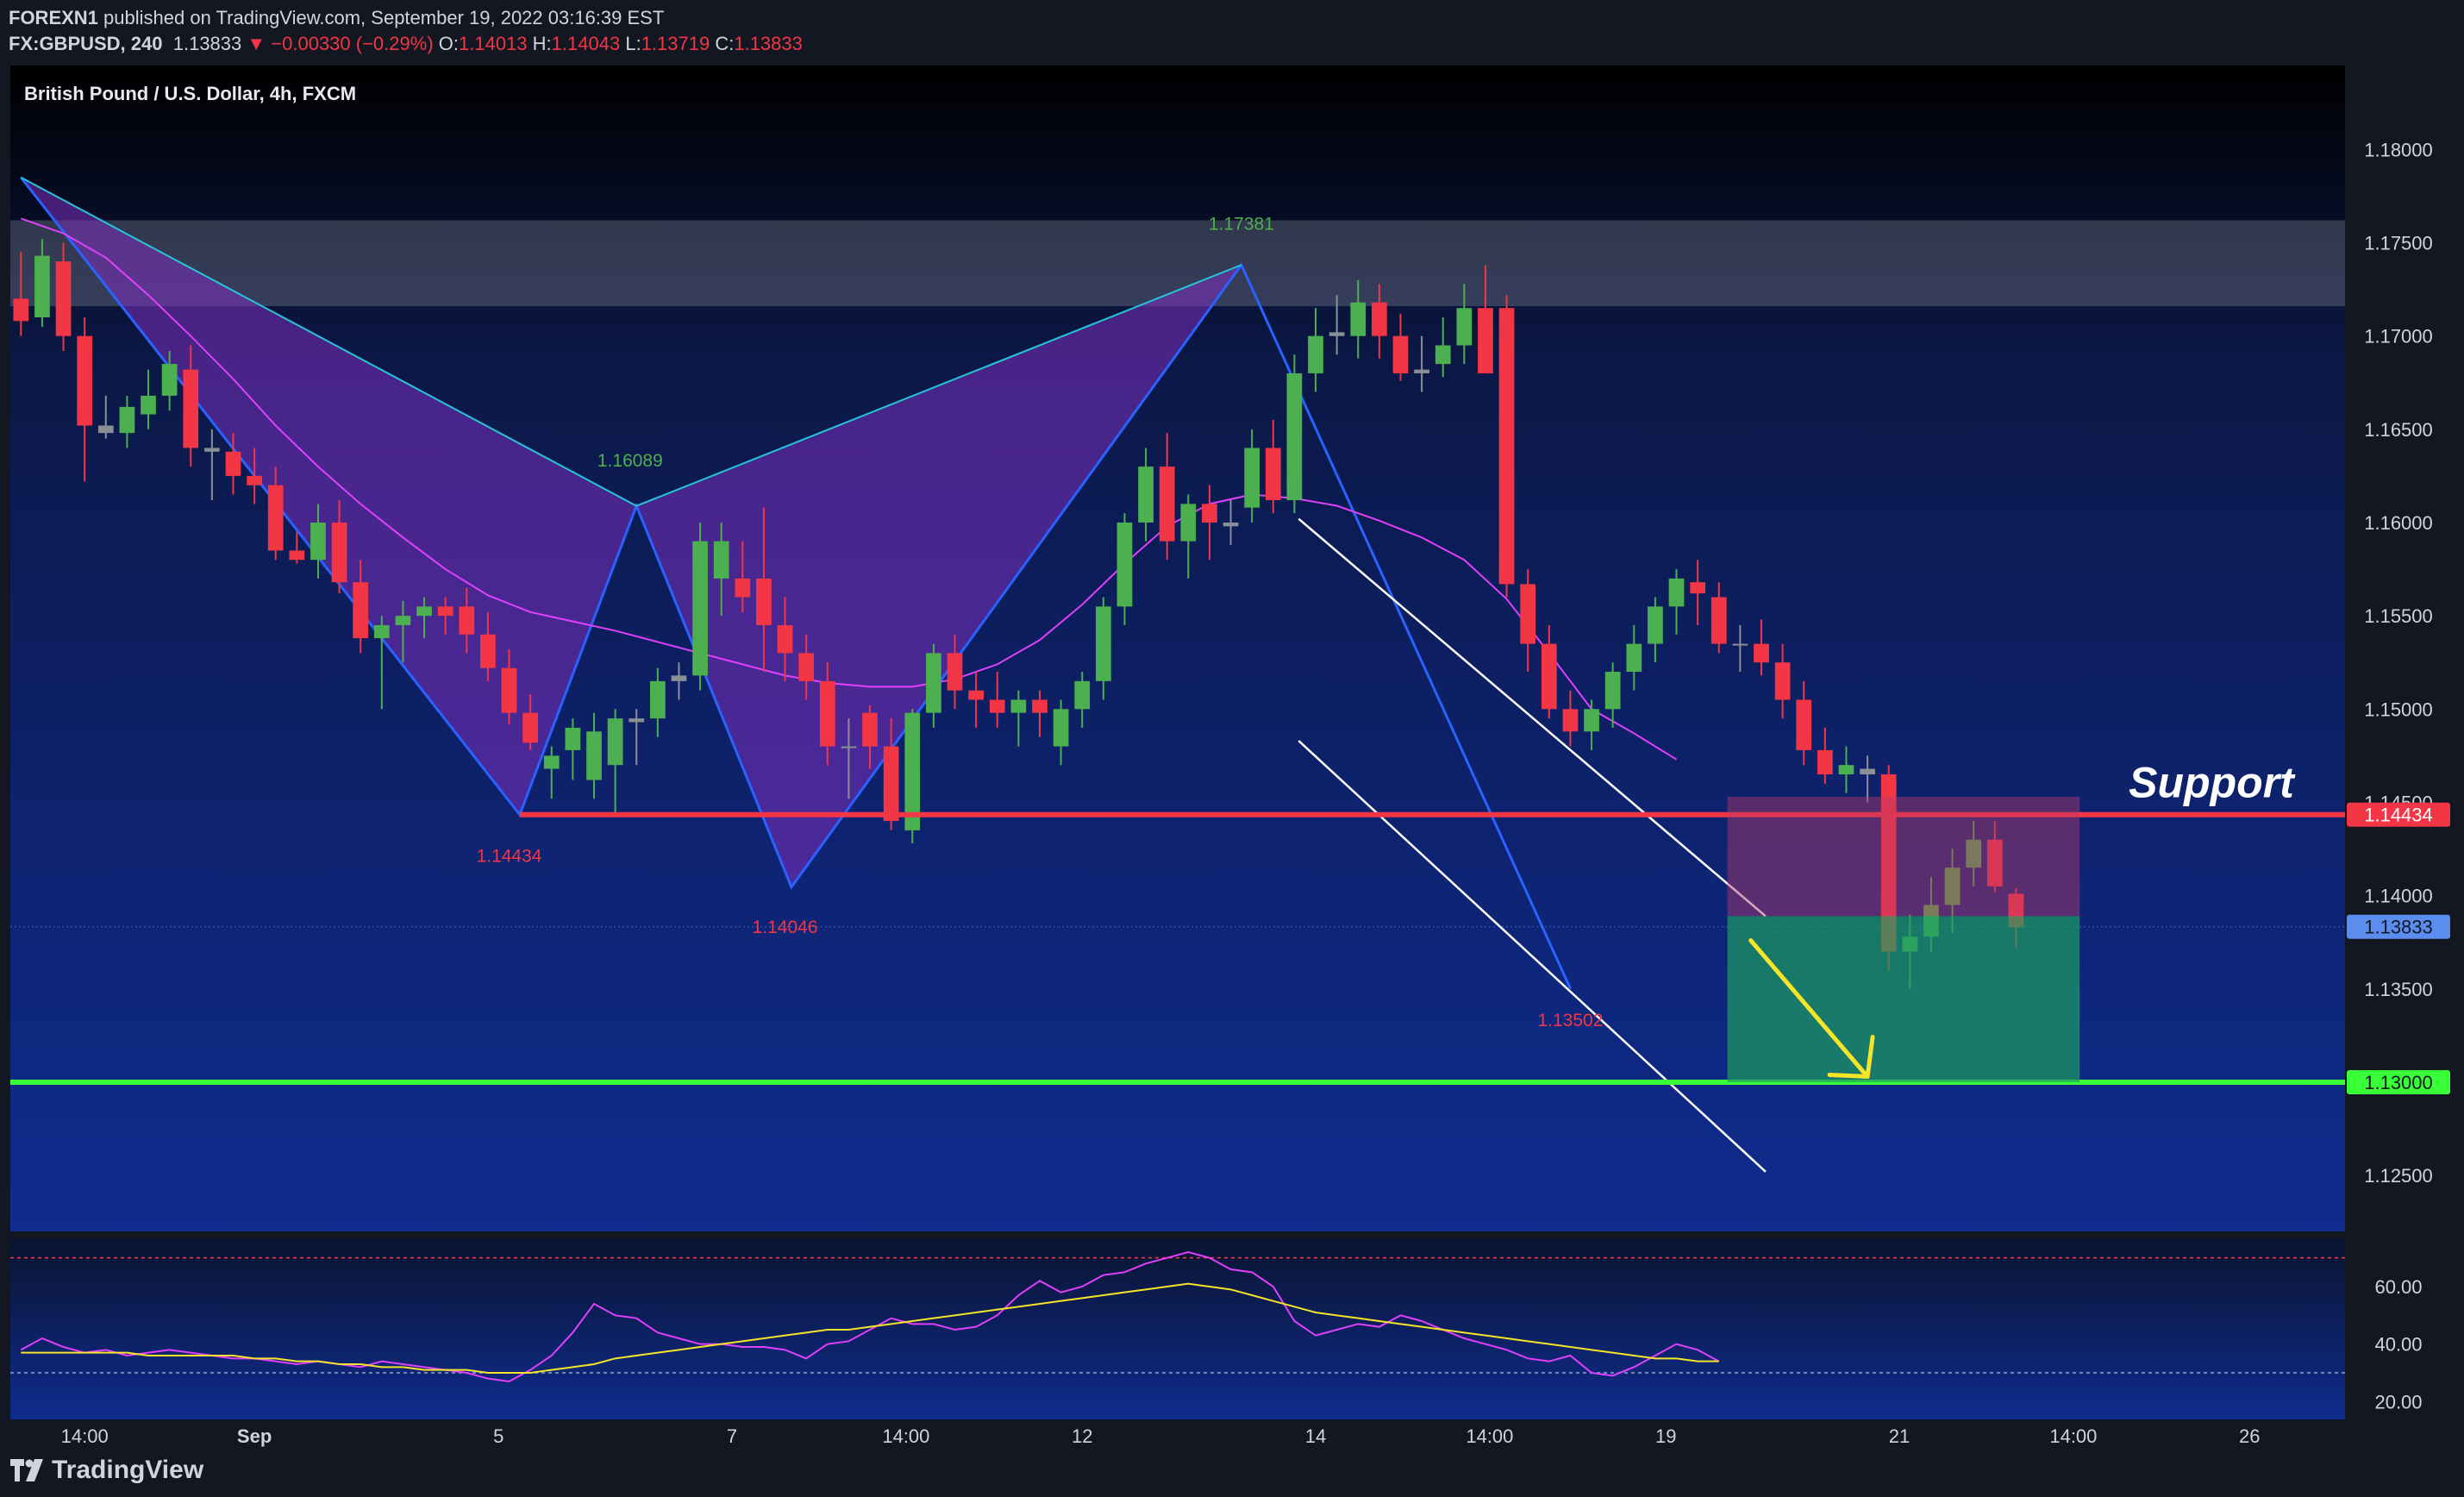 The height and width of the screenshot is (1497, 2464). I want to click on take-profit-zone, so click(1903, 999).